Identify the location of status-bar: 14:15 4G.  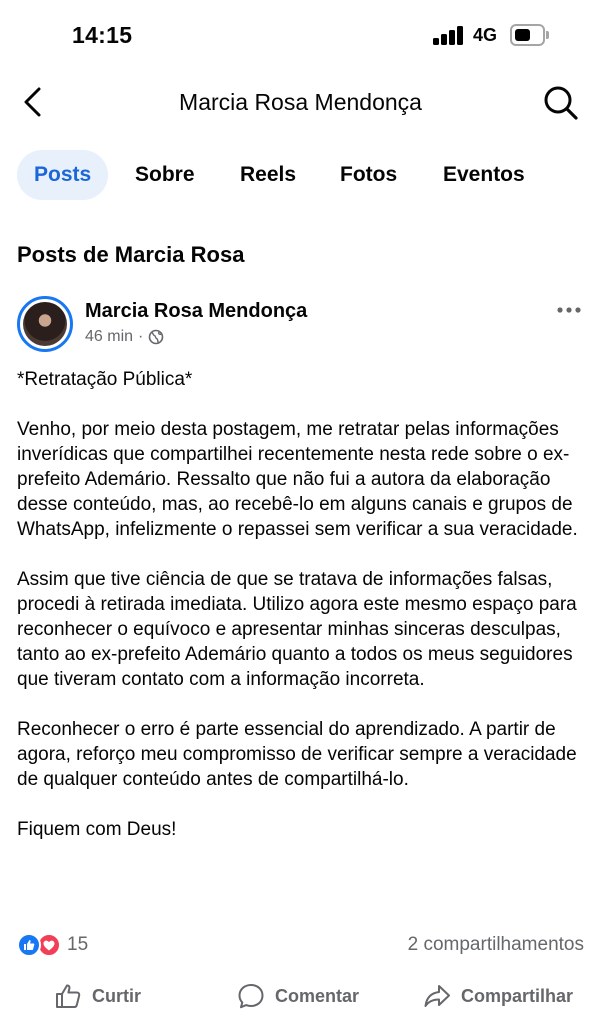
(300, 35).